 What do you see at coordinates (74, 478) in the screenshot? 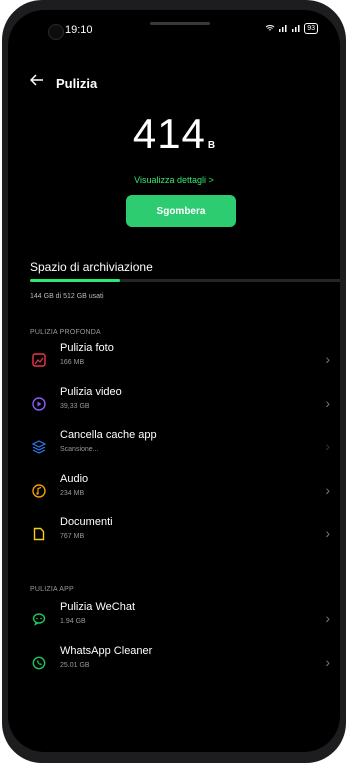
I see `list-item-title: Audio` at bounding box center [74, 478].